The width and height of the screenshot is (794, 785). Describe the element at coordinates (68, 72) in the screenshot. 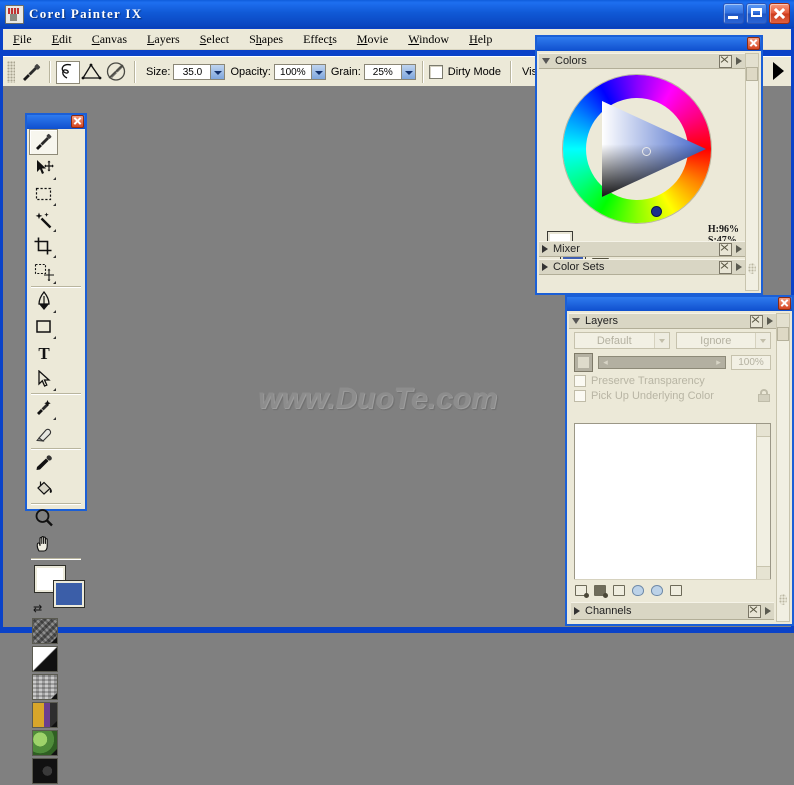

I see `freehand-stroke-icon` at that location.